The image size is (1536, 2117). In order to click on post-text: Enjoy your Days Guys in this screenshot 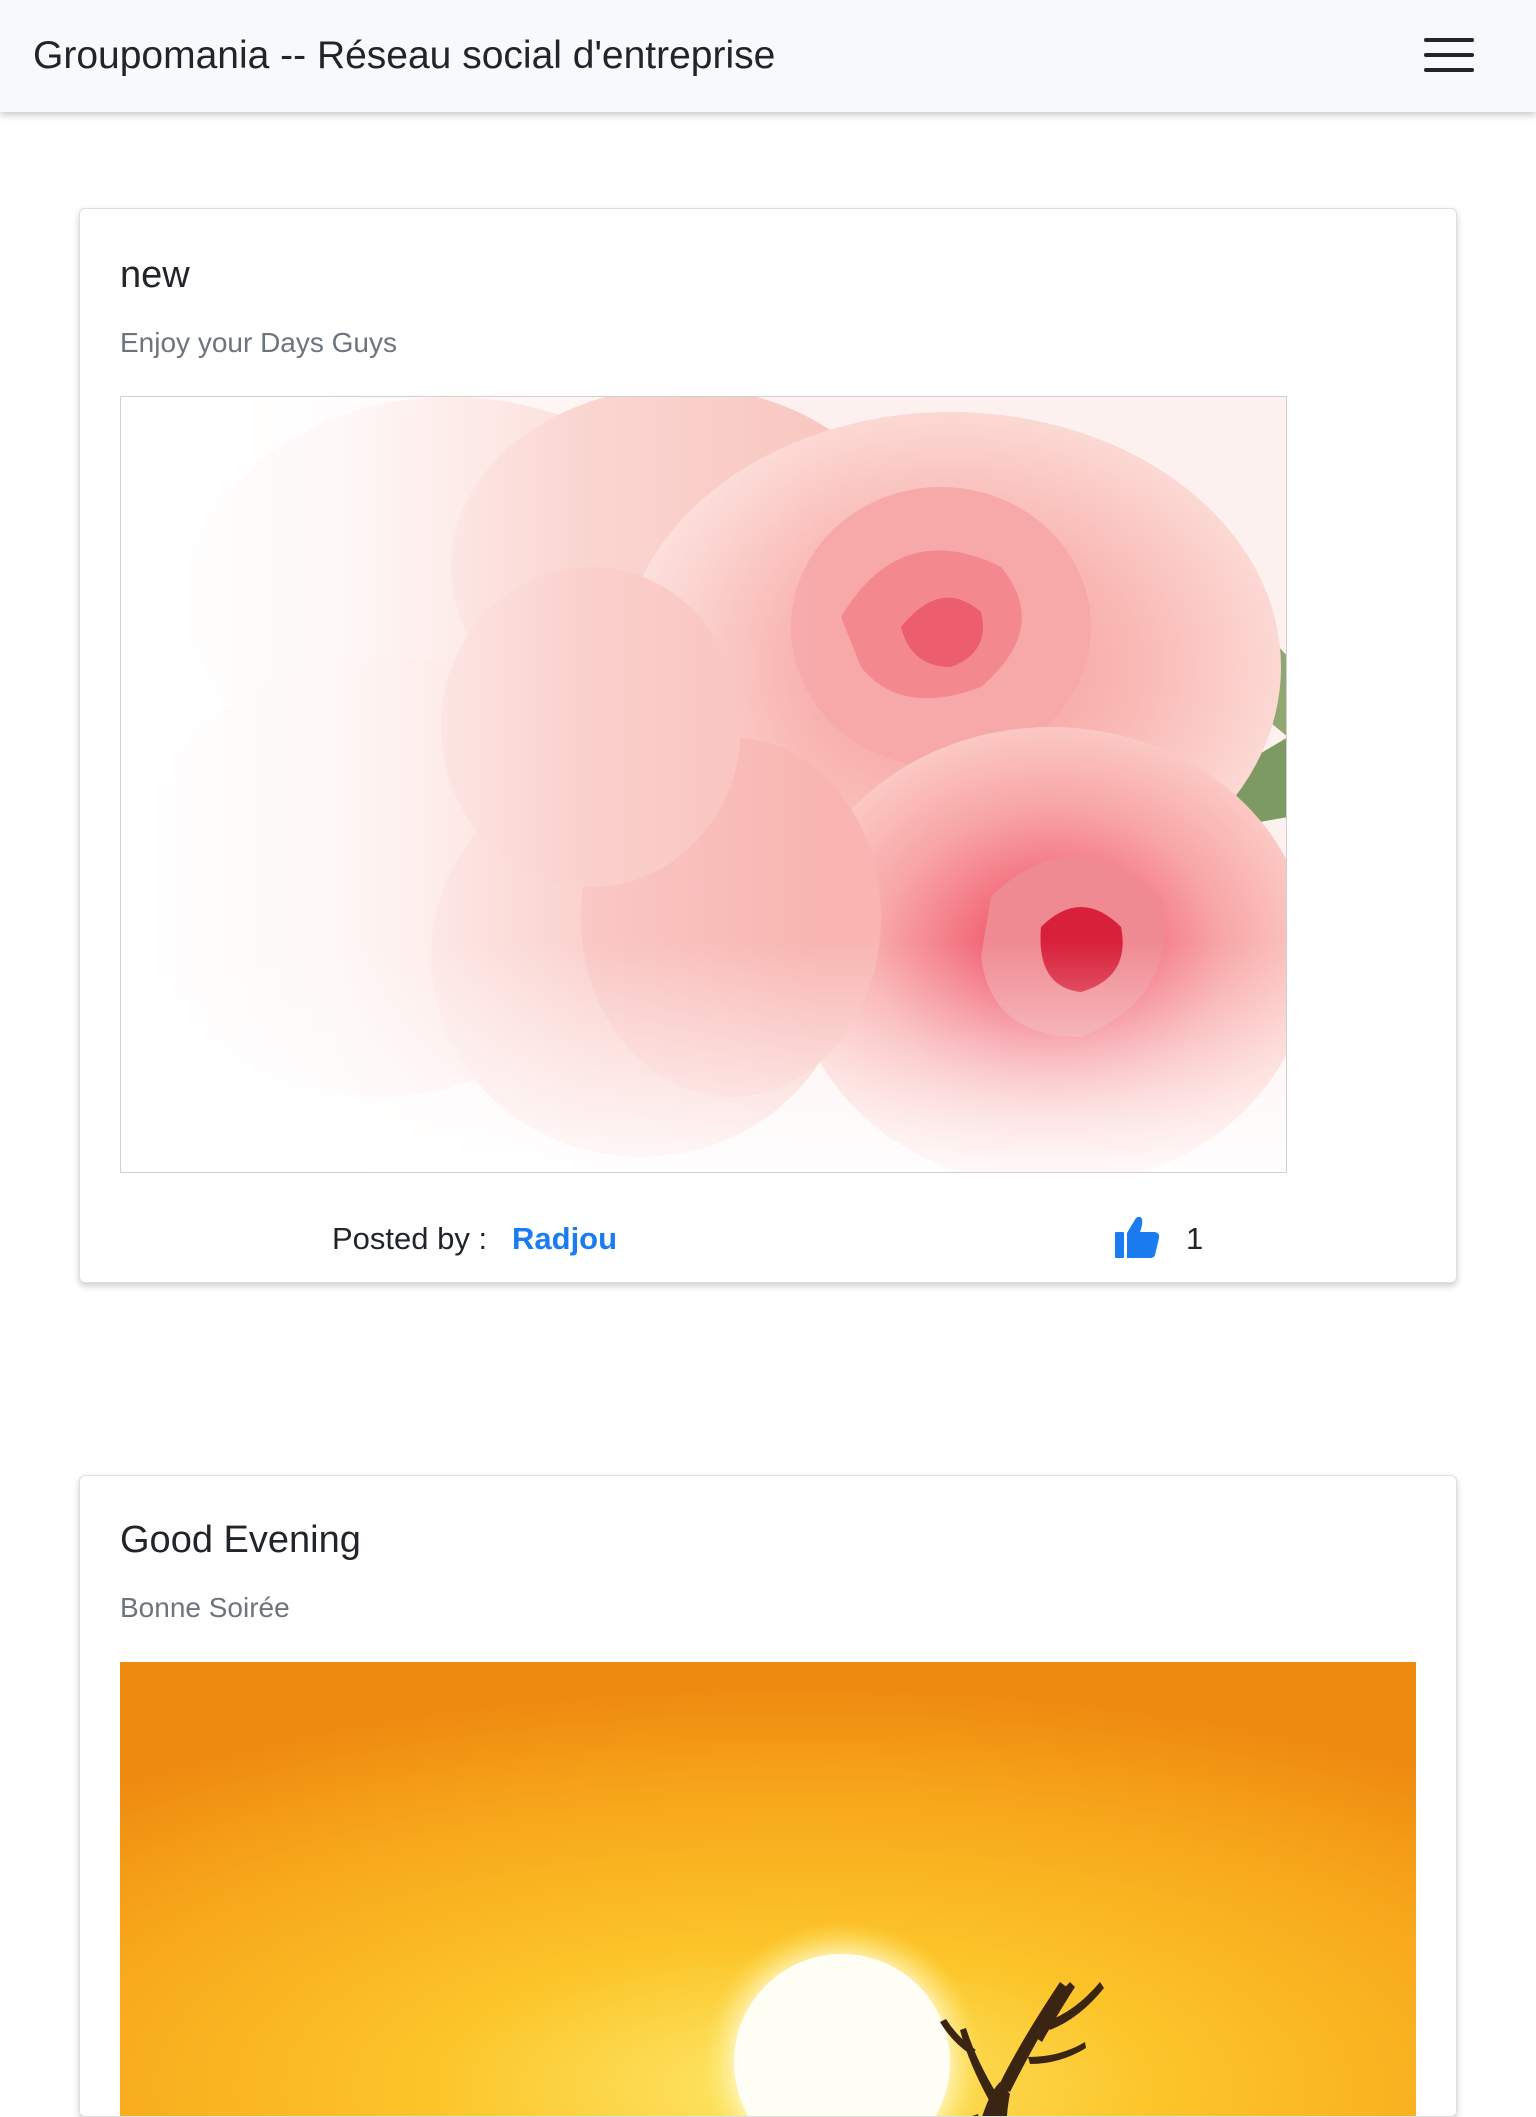, I will do `click(258, 342)`.